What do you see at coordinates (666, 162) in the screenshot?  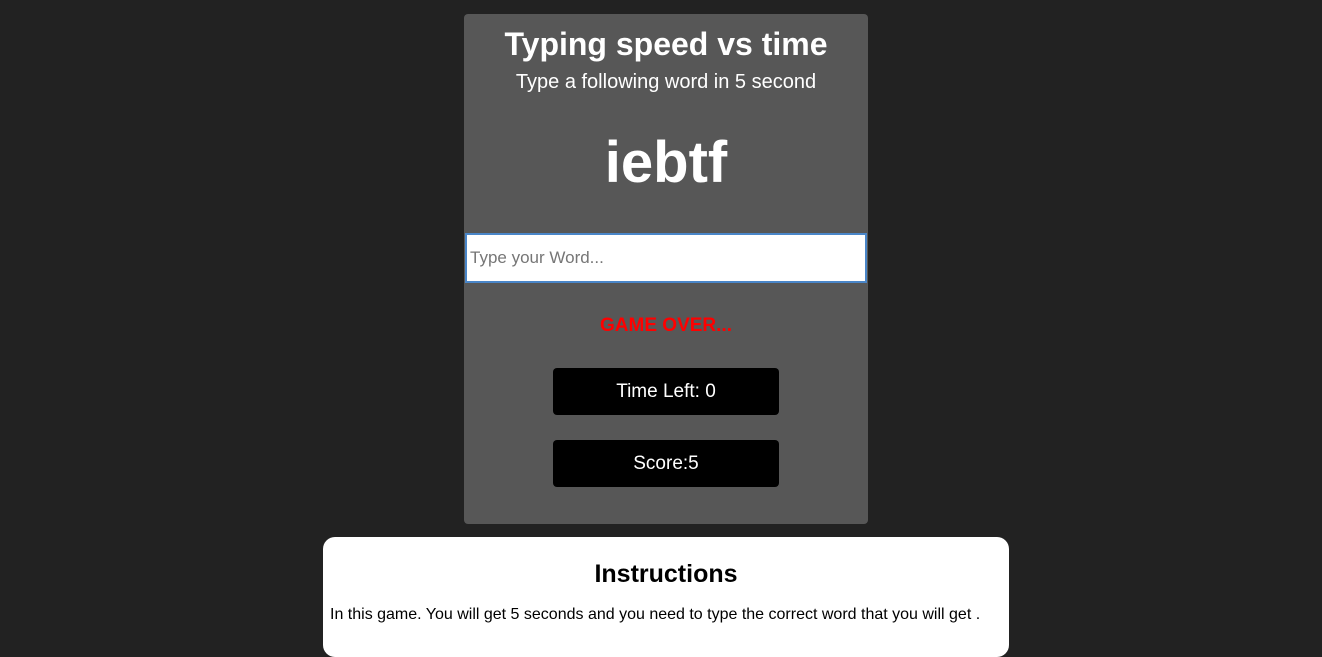 I see `current-word: iebtf` at bounding box center [666, 162].